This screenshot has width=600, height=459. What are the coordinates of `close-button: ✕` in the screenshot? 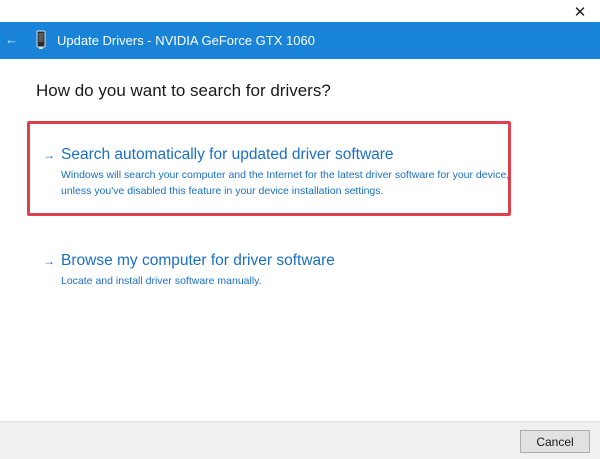 It's located at (580, 12).